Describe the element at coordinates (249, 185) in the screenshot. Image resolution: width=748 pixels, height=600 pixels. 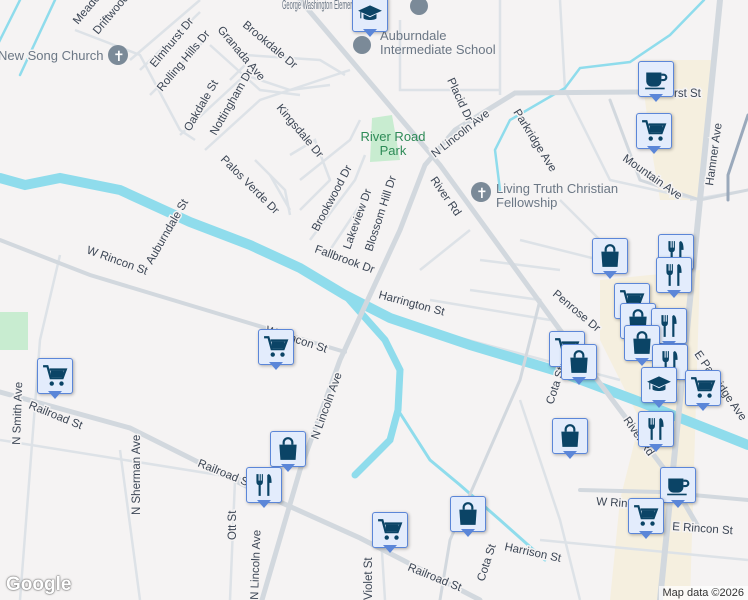
I see `street-label: Palos Verde Dr` at that location.